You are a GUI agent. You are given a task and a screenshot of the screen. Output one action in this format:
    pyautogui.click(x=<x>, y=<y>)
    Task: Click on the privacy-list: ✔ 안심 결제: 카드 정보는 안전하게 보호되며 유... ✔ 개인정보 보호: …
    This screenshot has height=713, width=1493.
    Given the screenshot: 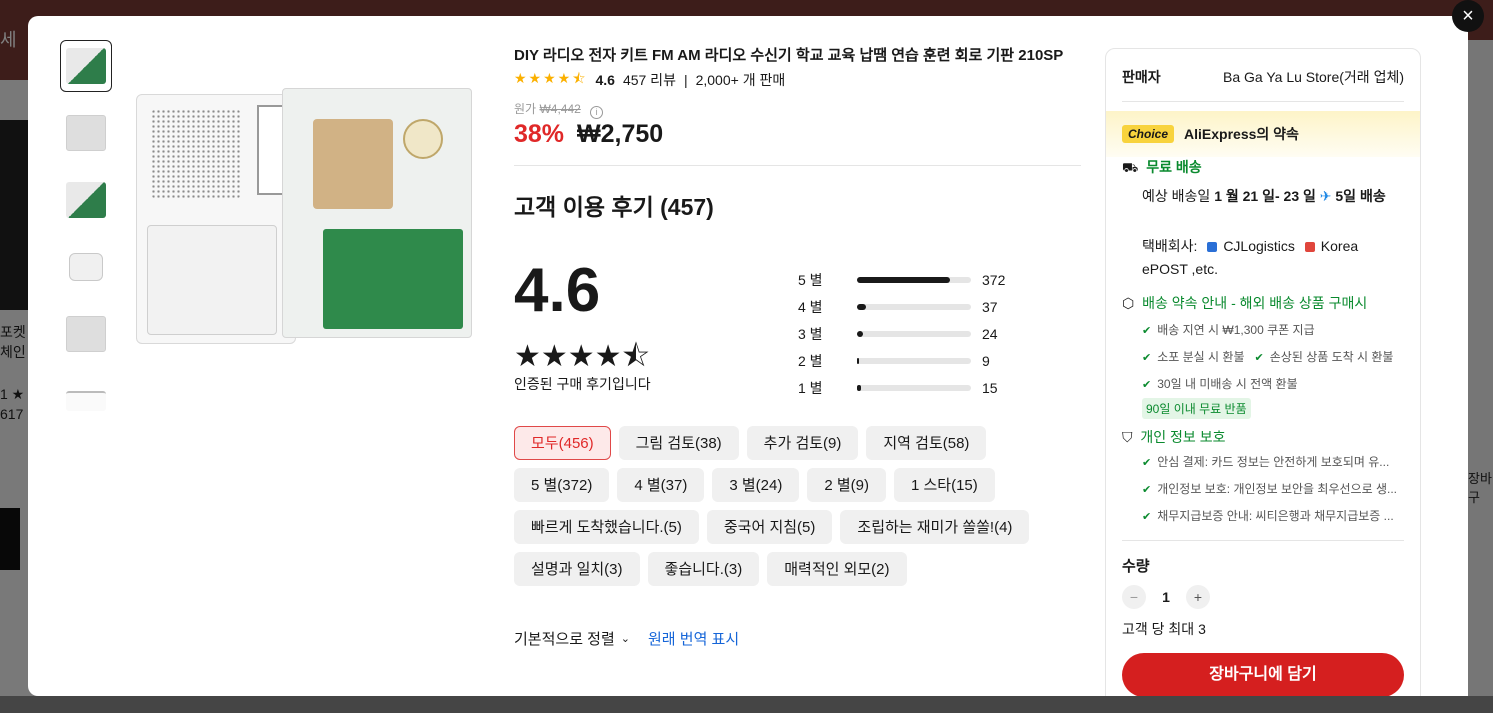 What is the action you would take?
    pyautogui.click(x=1273, y=489)
    